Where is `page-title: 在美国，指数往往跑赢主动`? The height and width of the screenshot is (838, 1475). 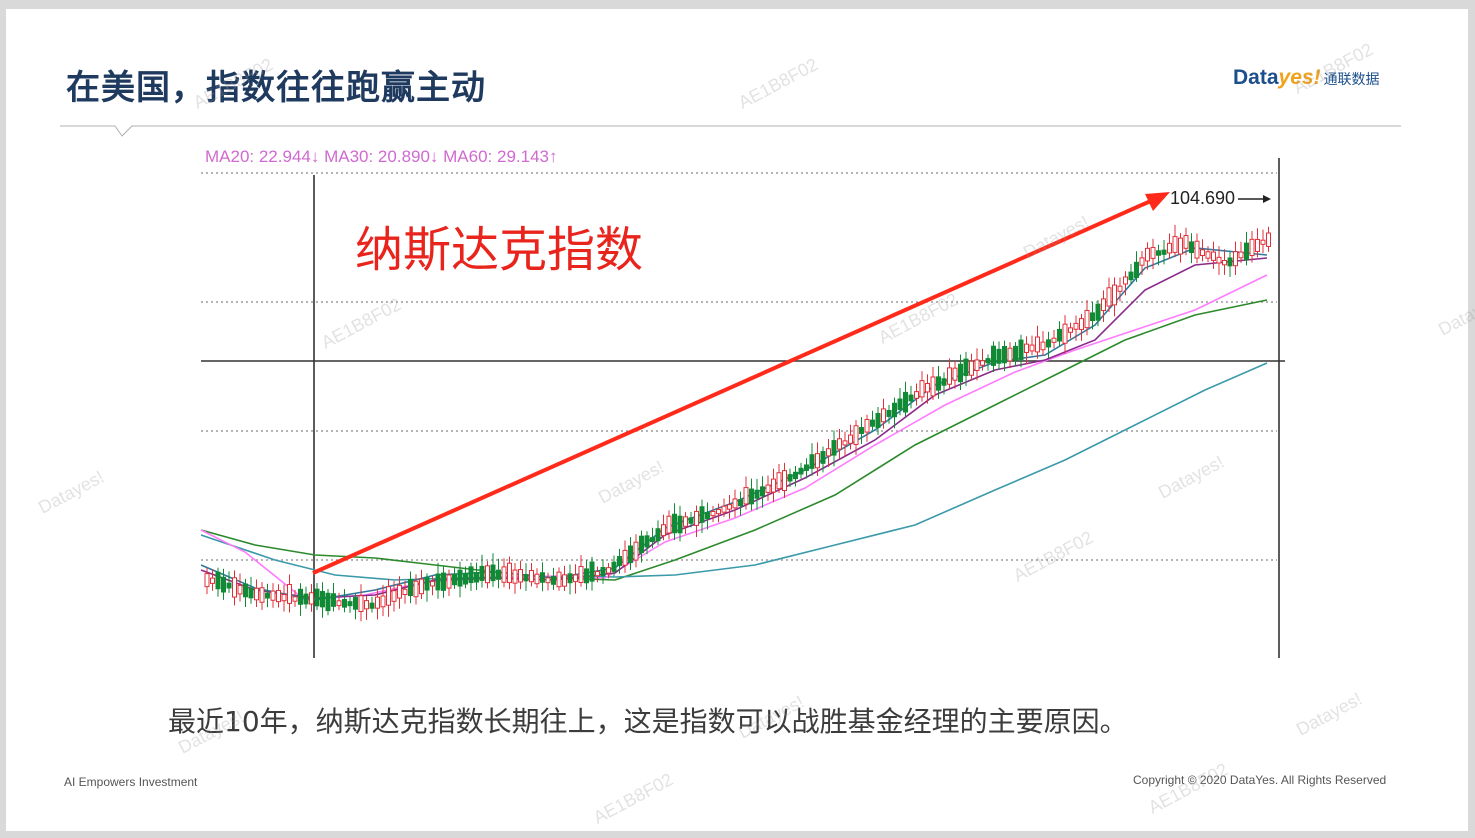
page-title: 在美国，指数往往跑赢主动 is located at coordinates (276, 88).